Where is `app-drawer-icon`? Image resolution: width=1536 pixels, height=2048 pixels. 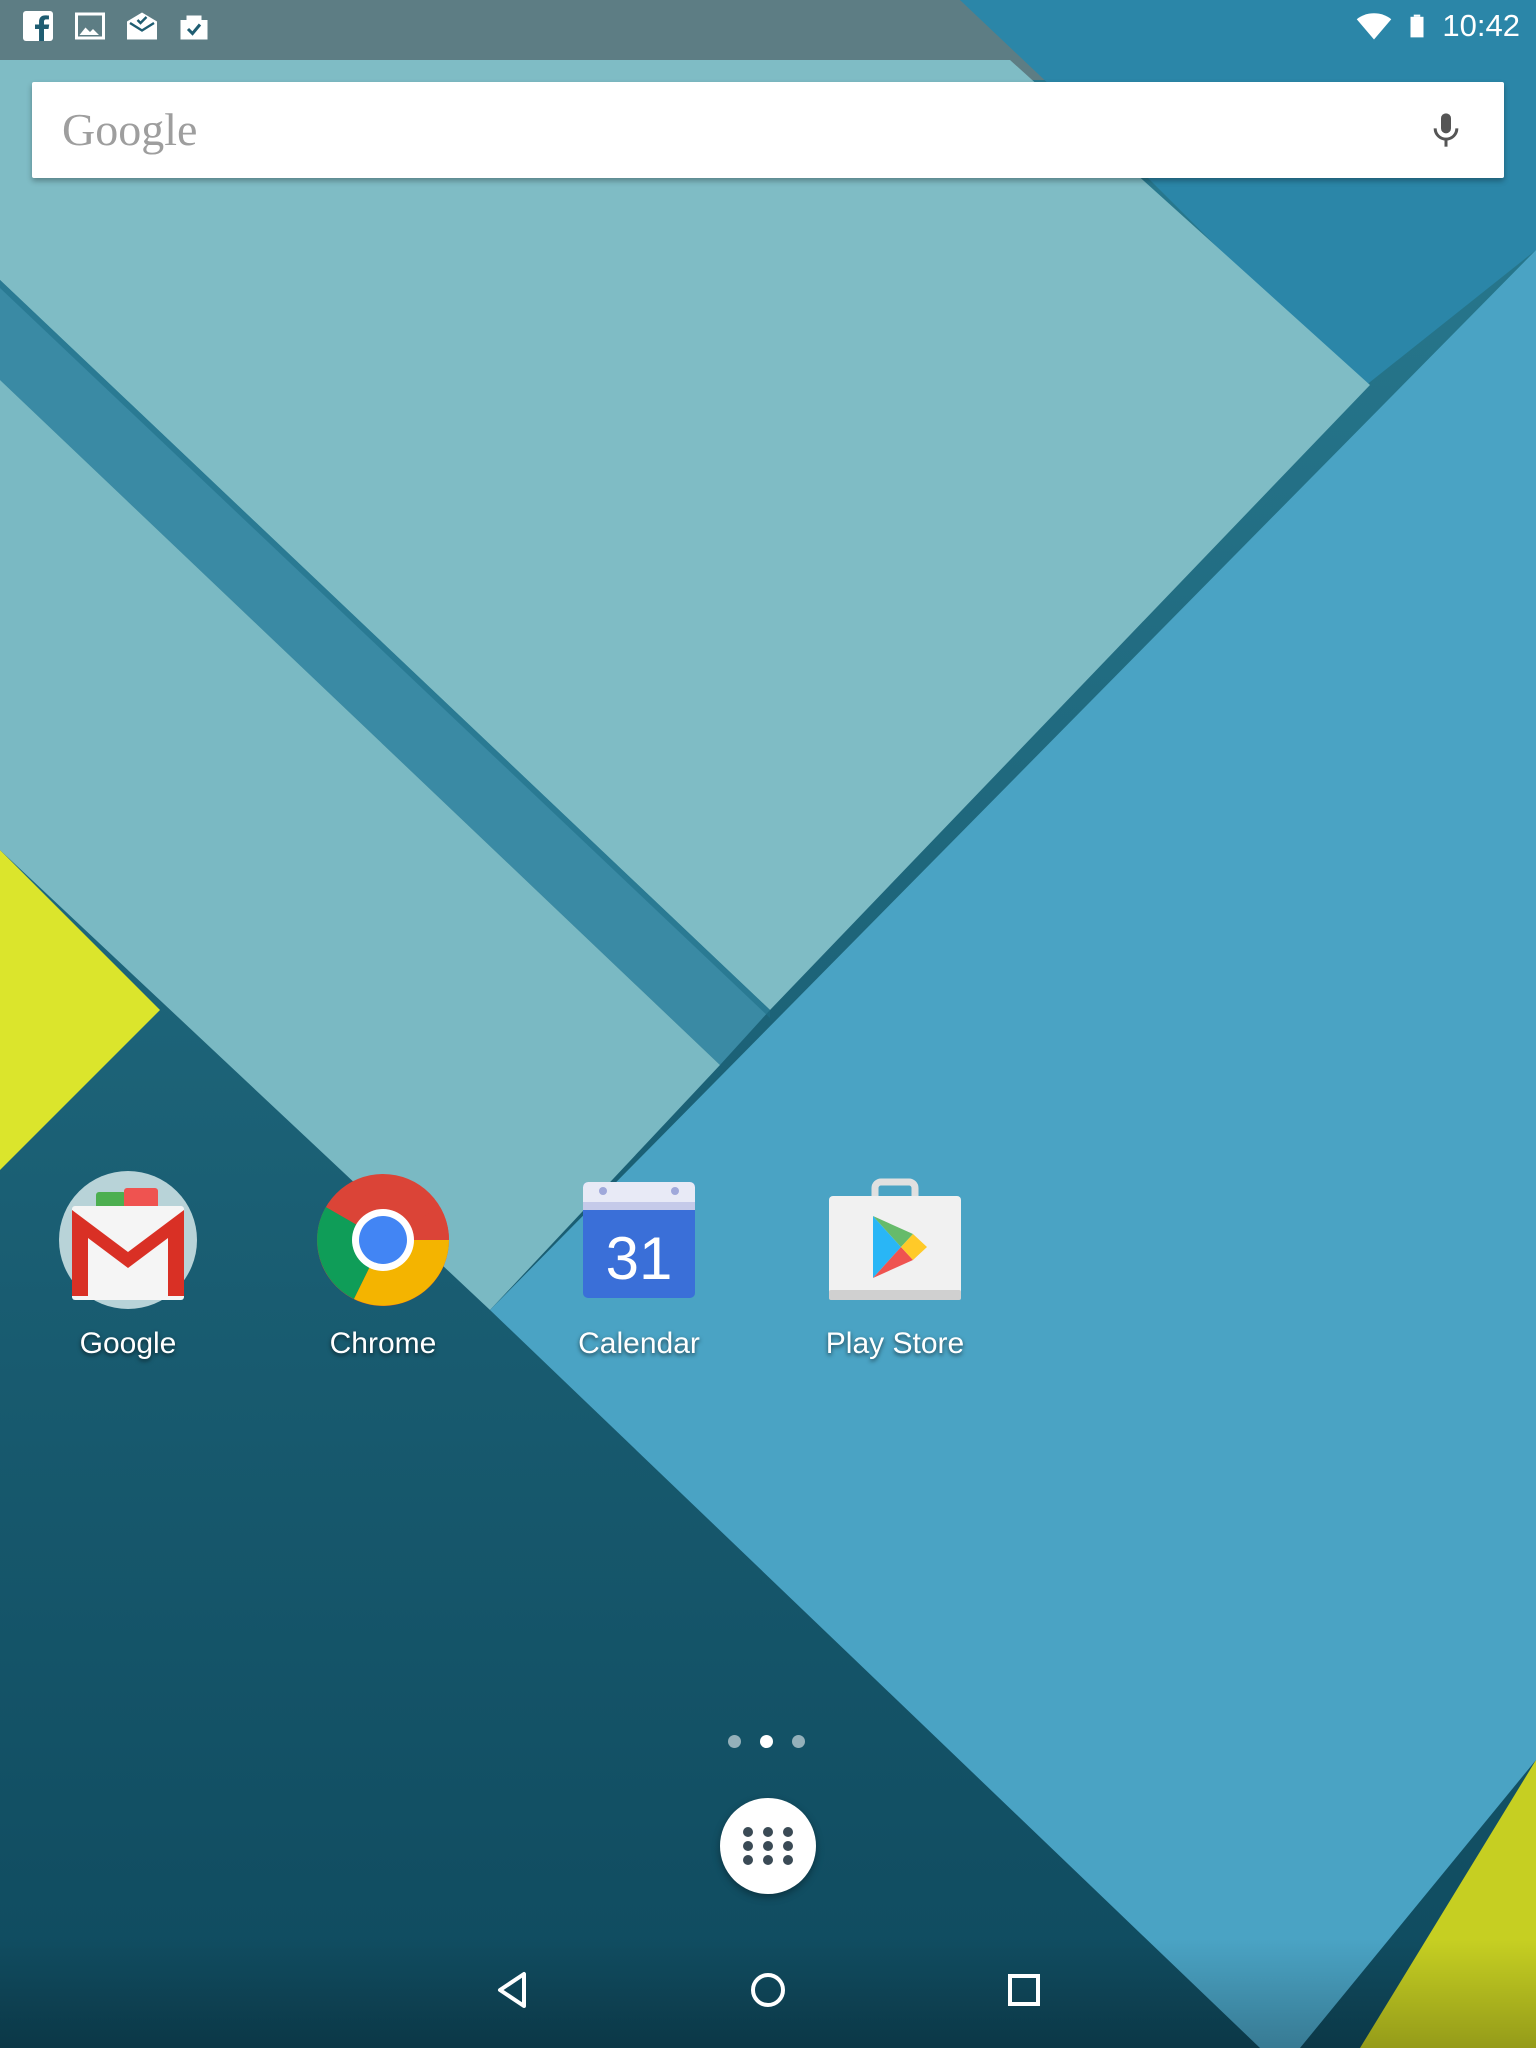 app-drawer-icon is located at coordinates (768, 1846).